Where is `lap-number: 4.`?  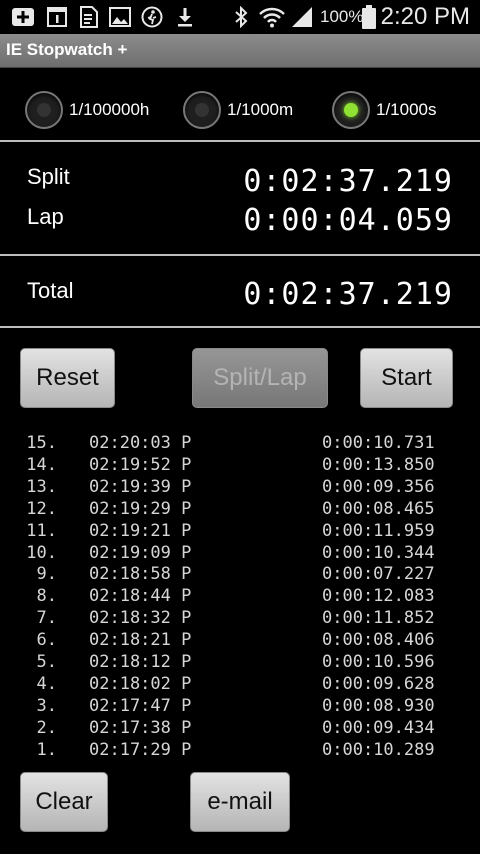
lap-number: 4. is located at coordinates (46, 683).